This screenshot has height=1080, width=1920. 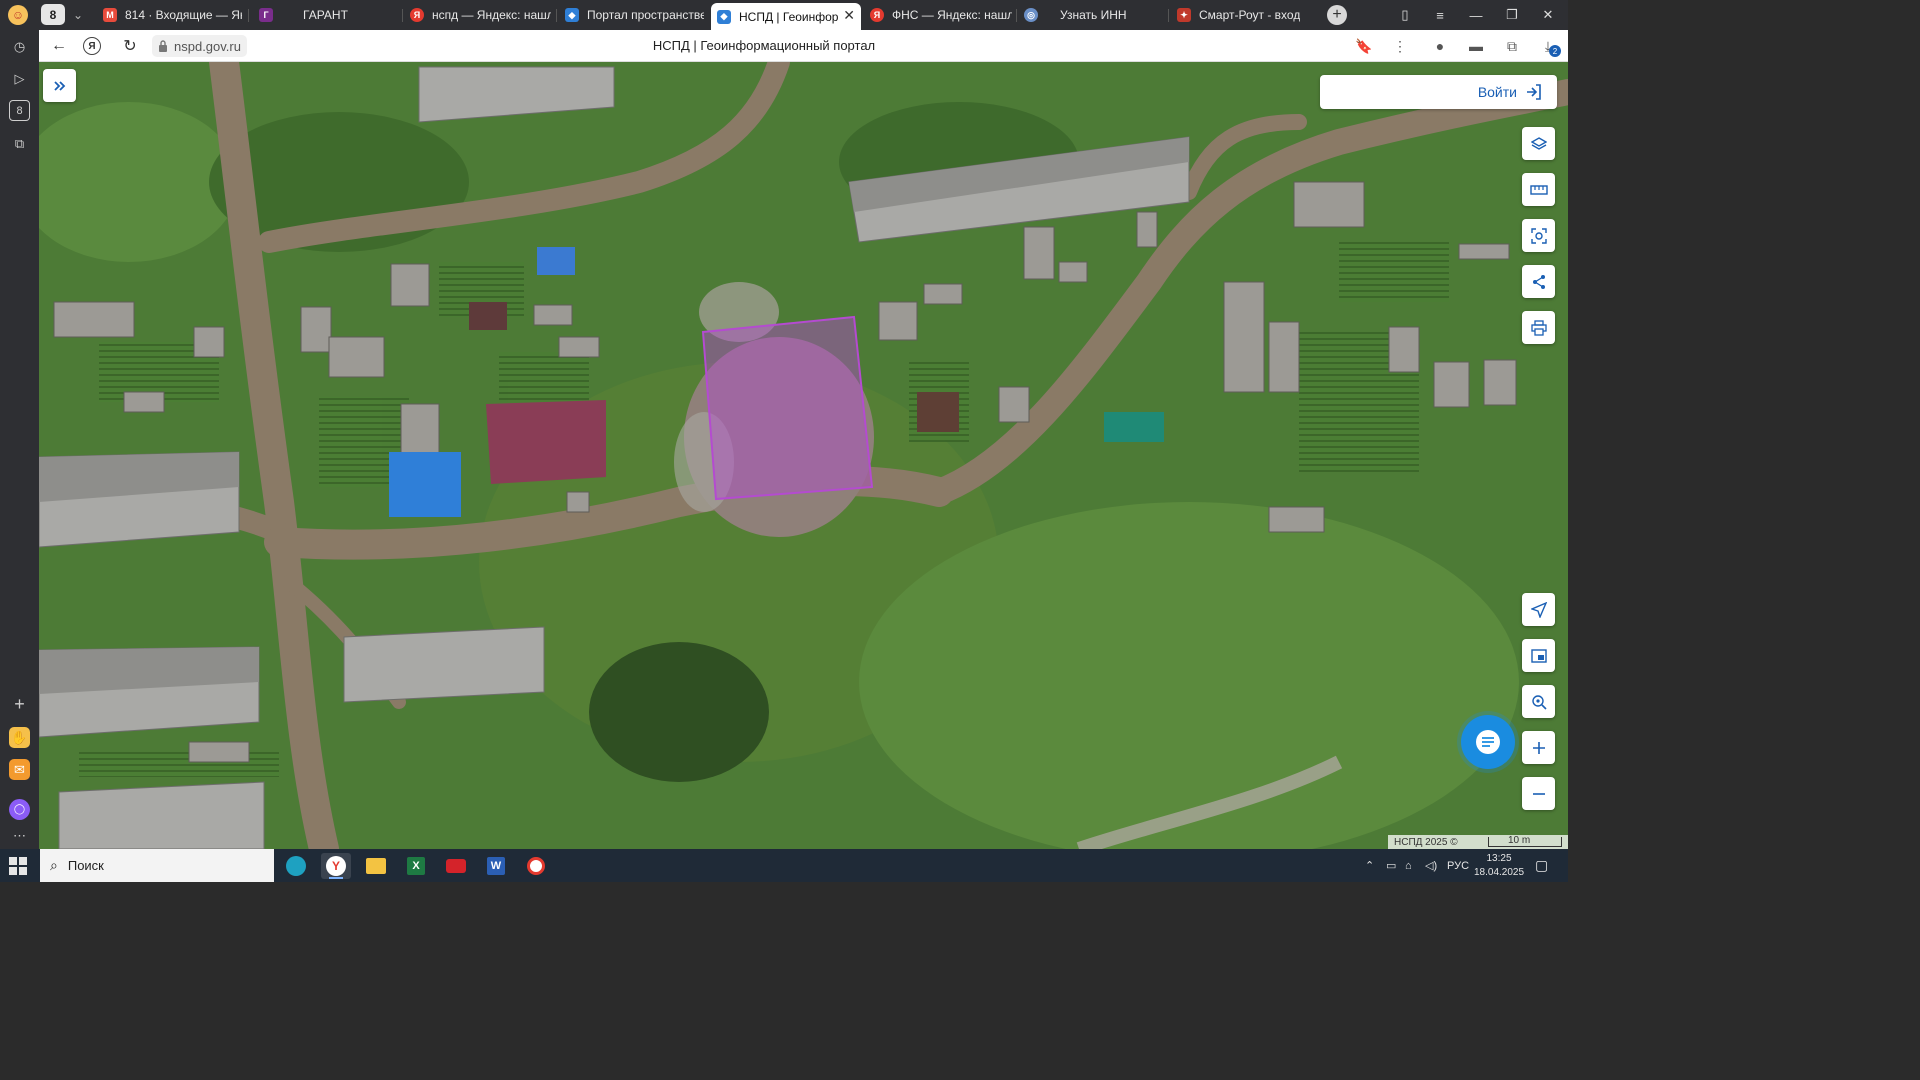 I want to click on layers-button, so click(x=1538, y=143).